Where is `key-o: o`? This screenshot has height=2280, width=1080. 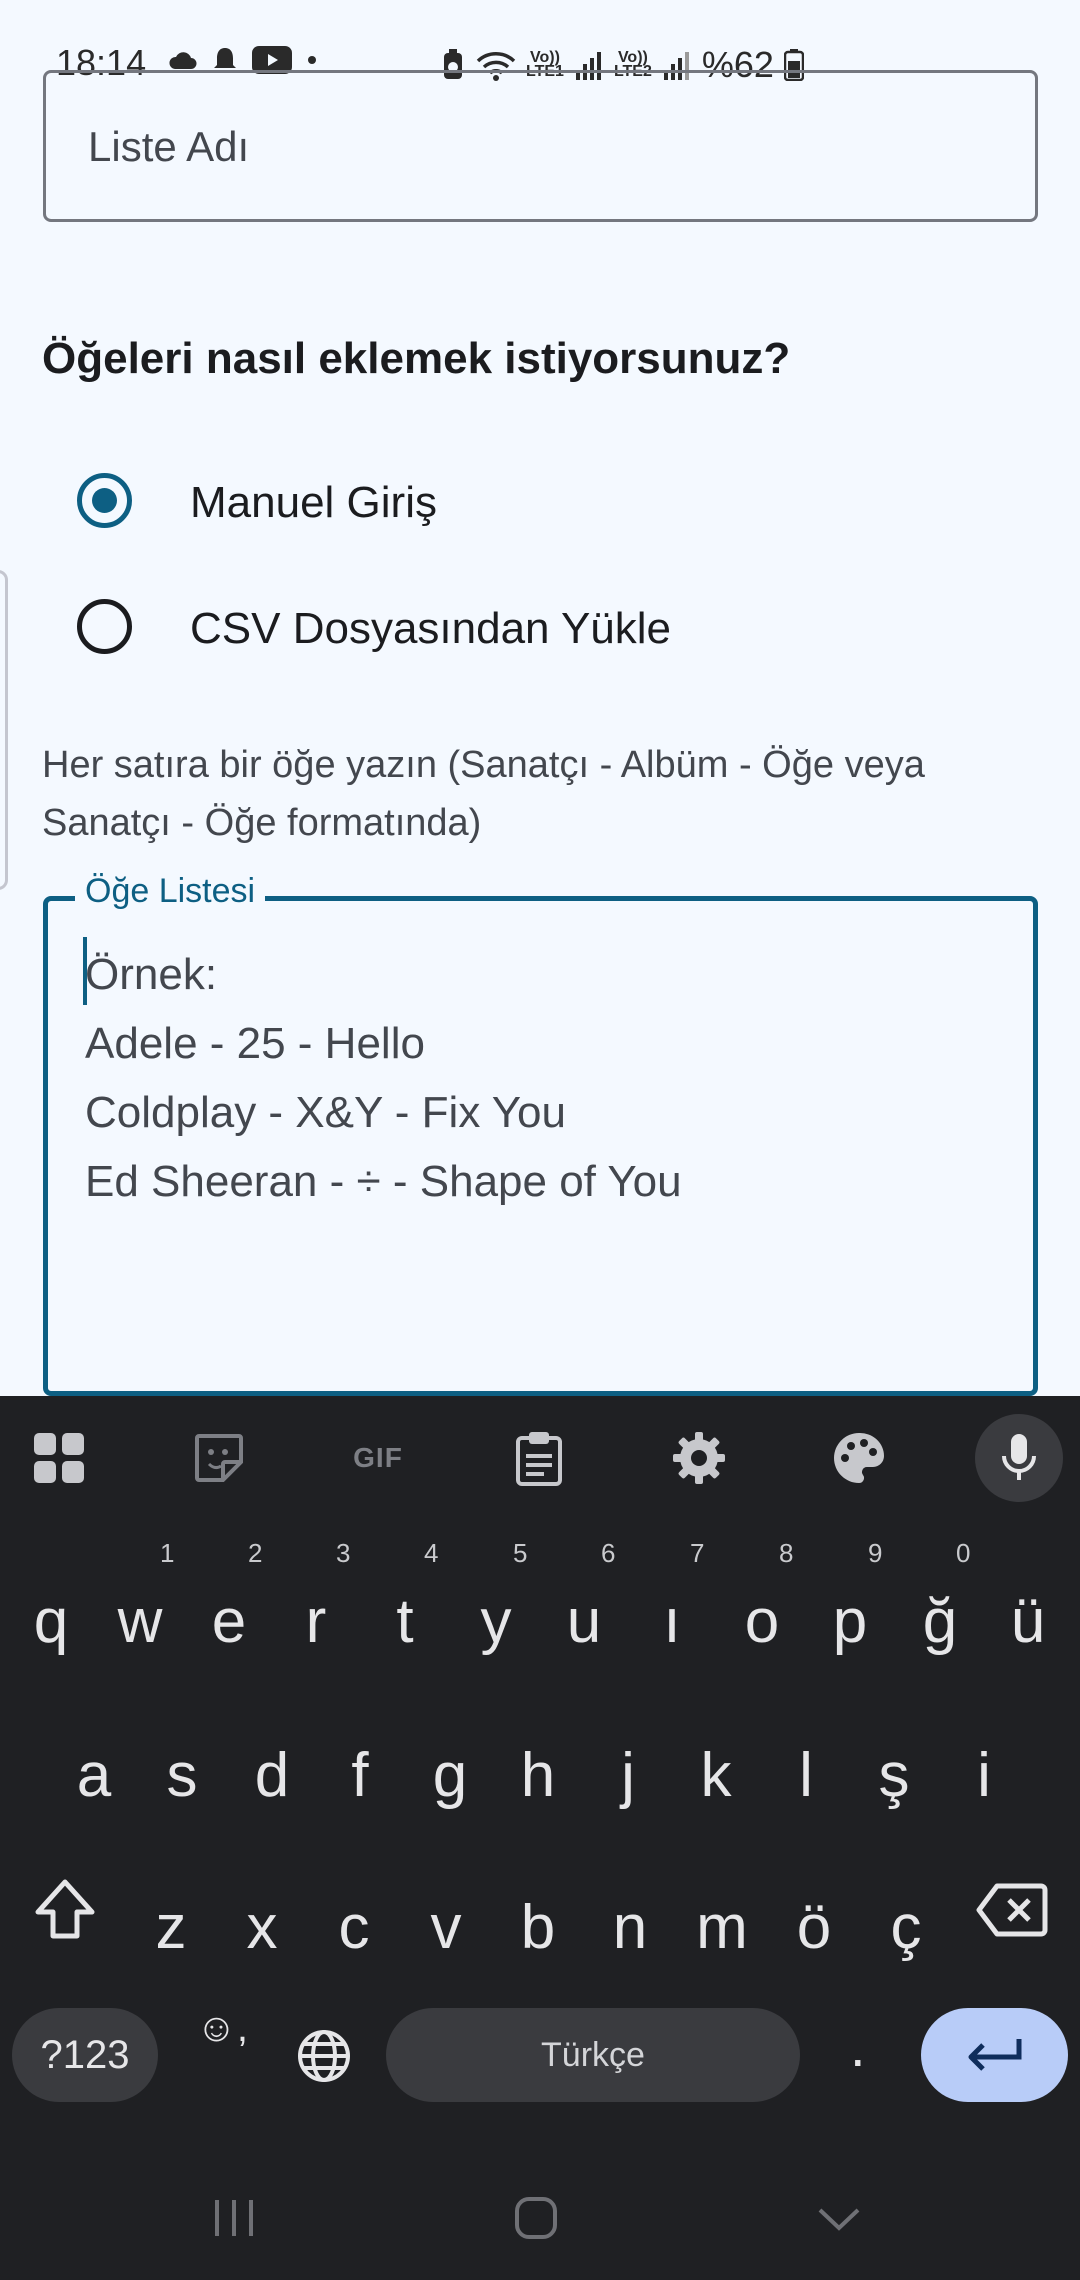
key-o: o is located at coordinates (762, 1621).